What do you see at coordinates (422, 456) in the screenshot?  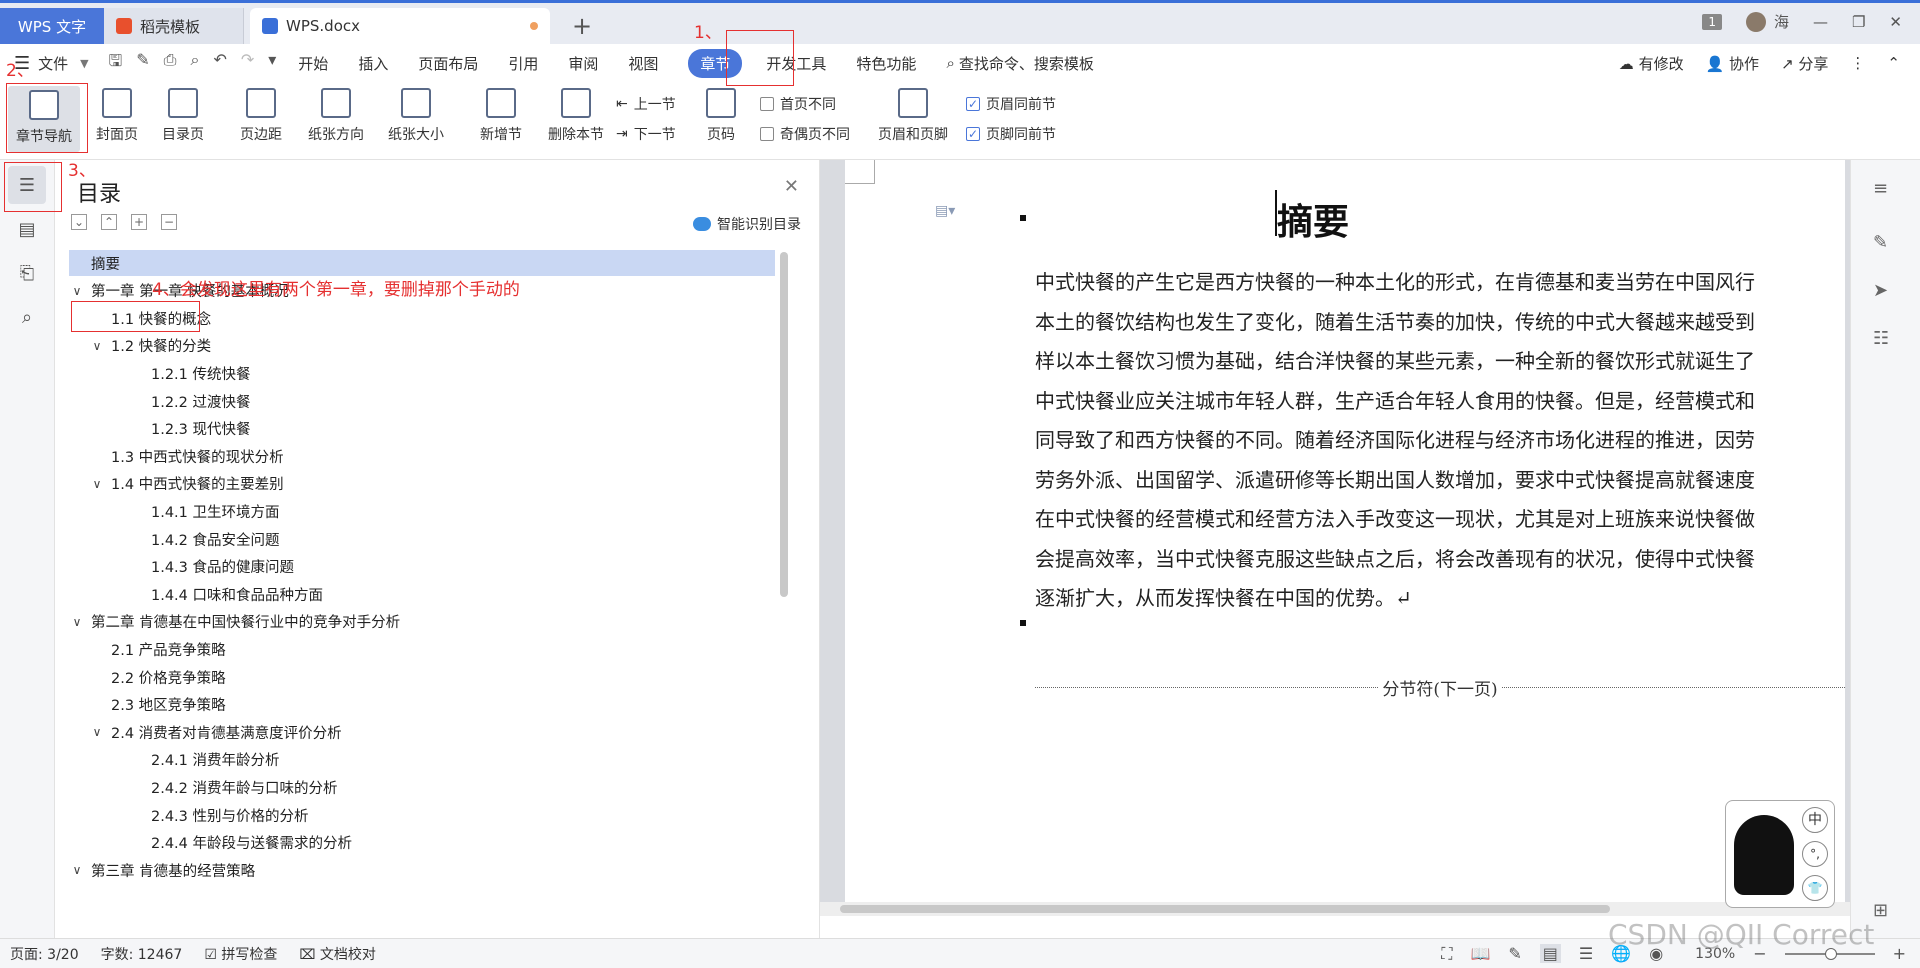 I see `toc-item: 1.3 中西式快餐的现状分析` at bounding box center [422, 456].